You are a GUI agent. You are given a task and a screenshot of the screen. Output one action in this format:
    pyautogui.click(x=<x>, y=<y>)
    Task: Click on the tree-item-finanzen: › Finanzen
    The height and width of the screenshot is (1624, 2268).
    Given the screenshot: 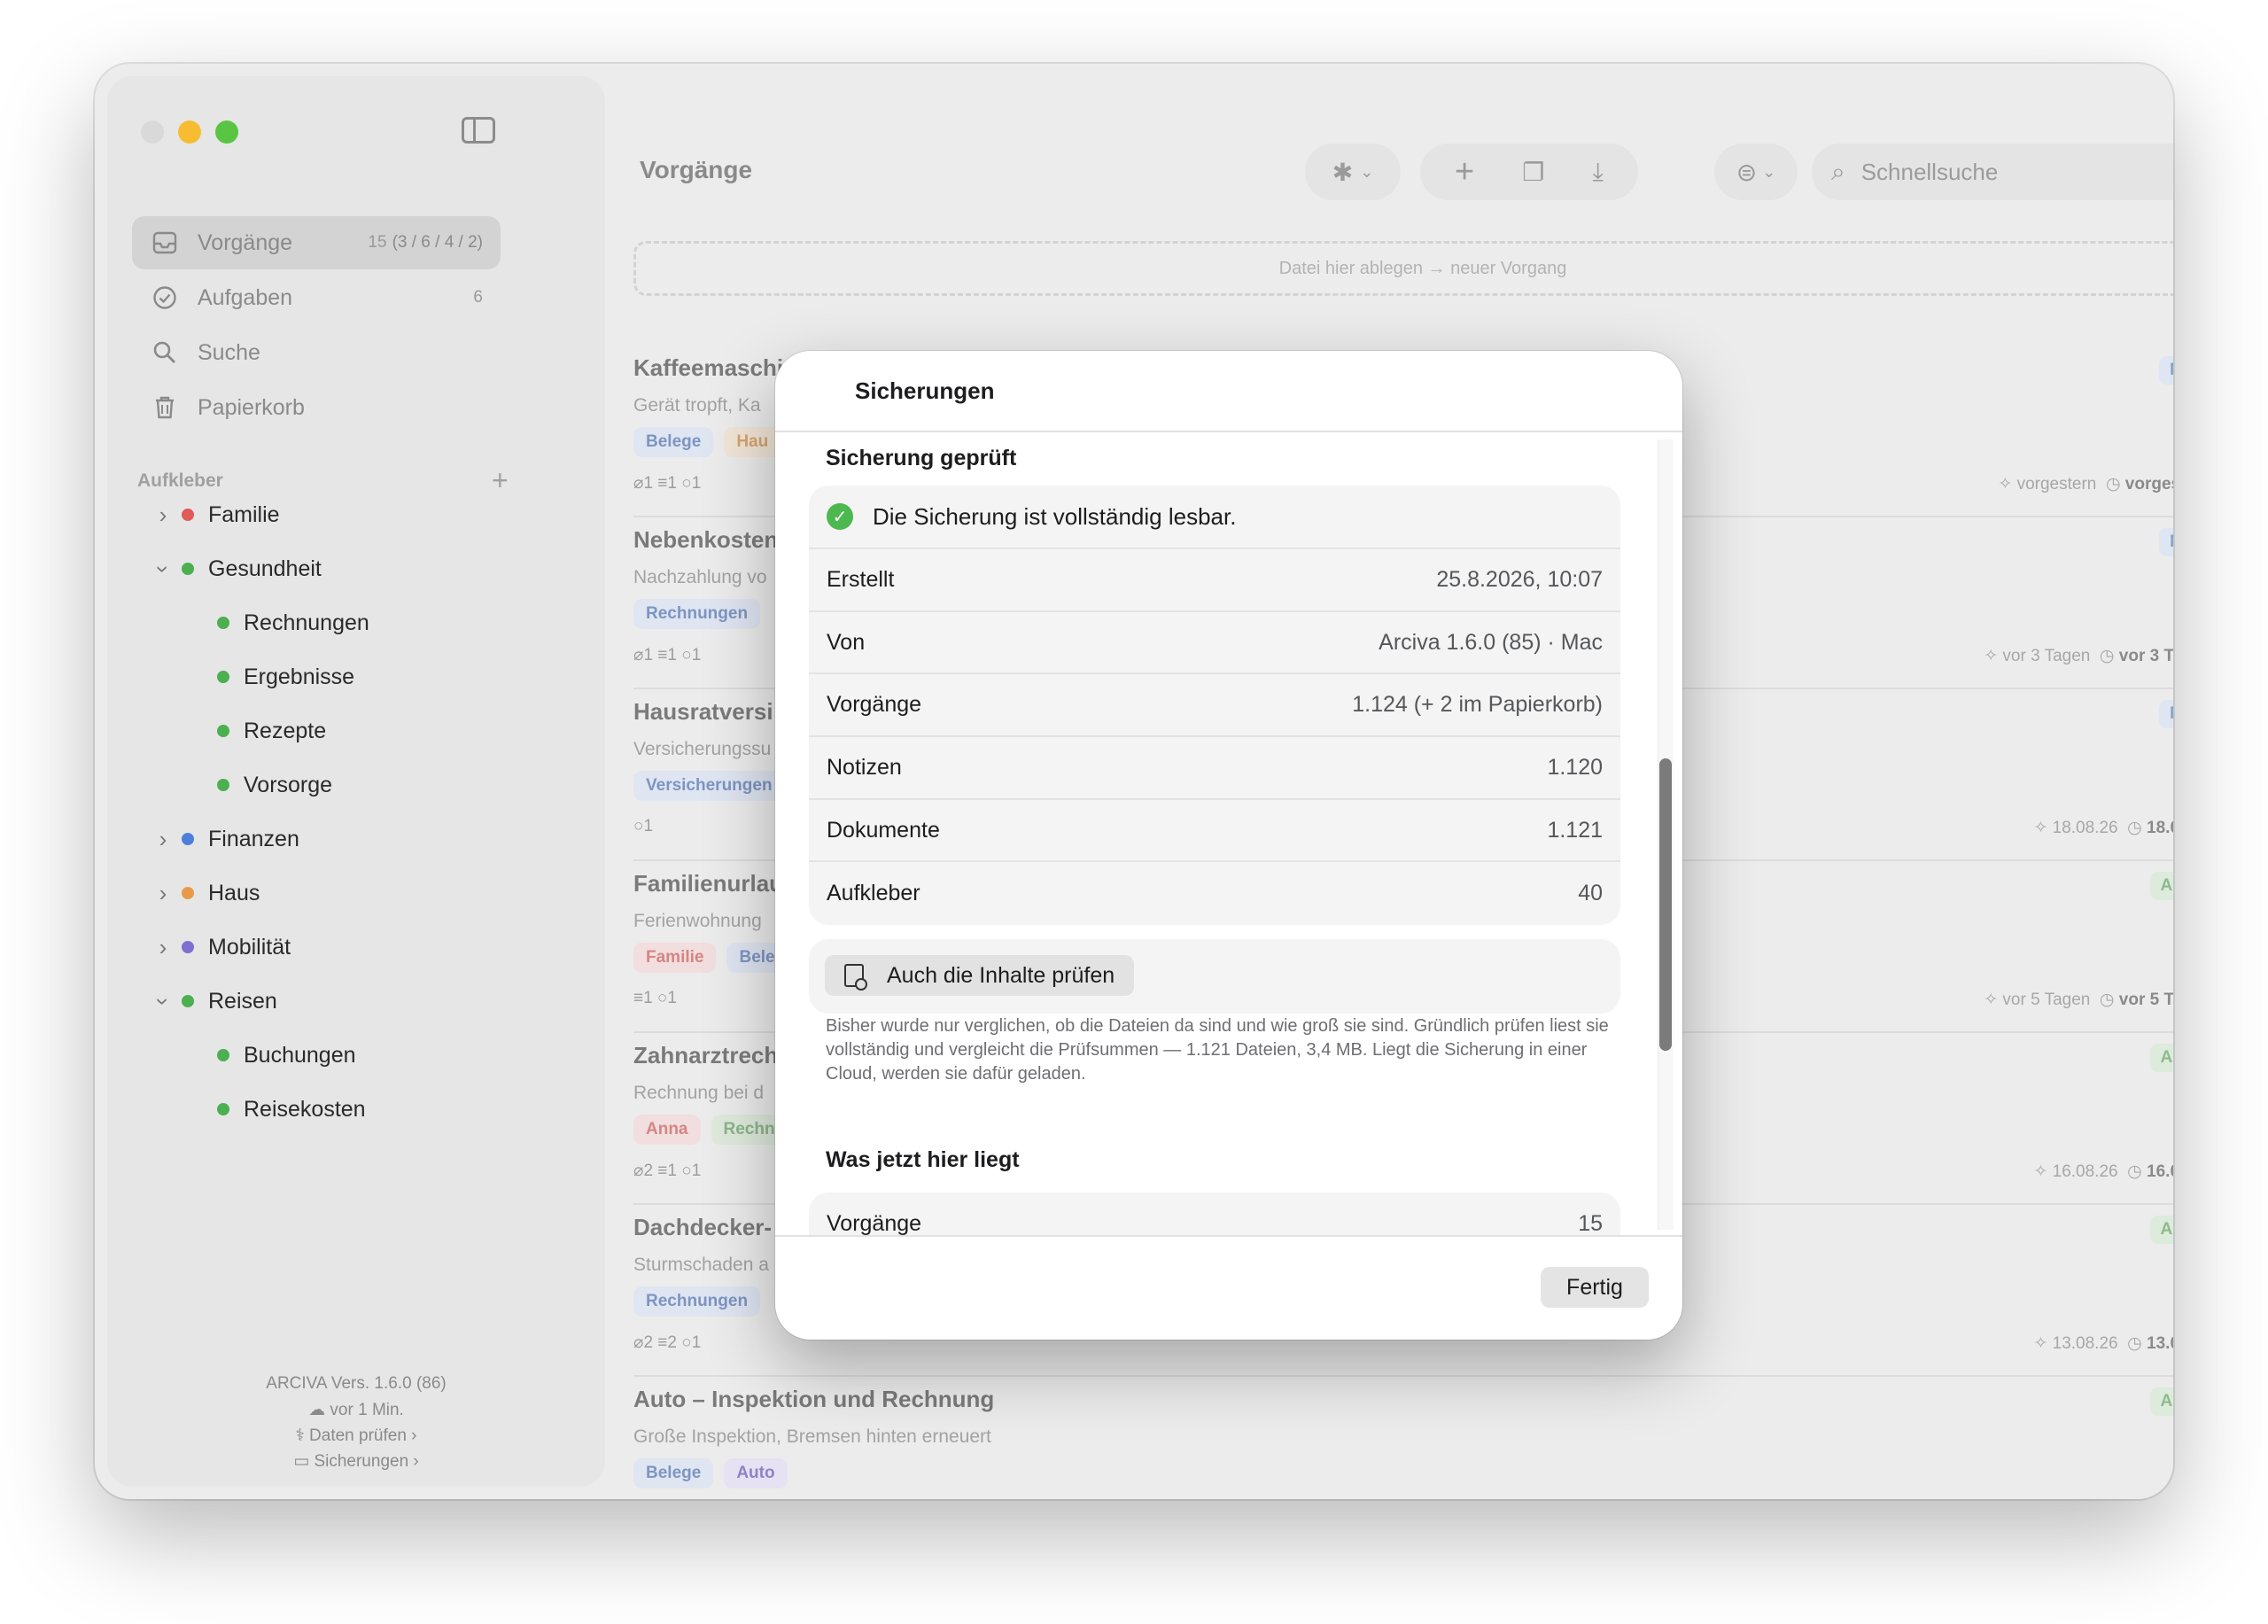 What is the action you would take?
    pyautogui.click(x=226, y=839)
    